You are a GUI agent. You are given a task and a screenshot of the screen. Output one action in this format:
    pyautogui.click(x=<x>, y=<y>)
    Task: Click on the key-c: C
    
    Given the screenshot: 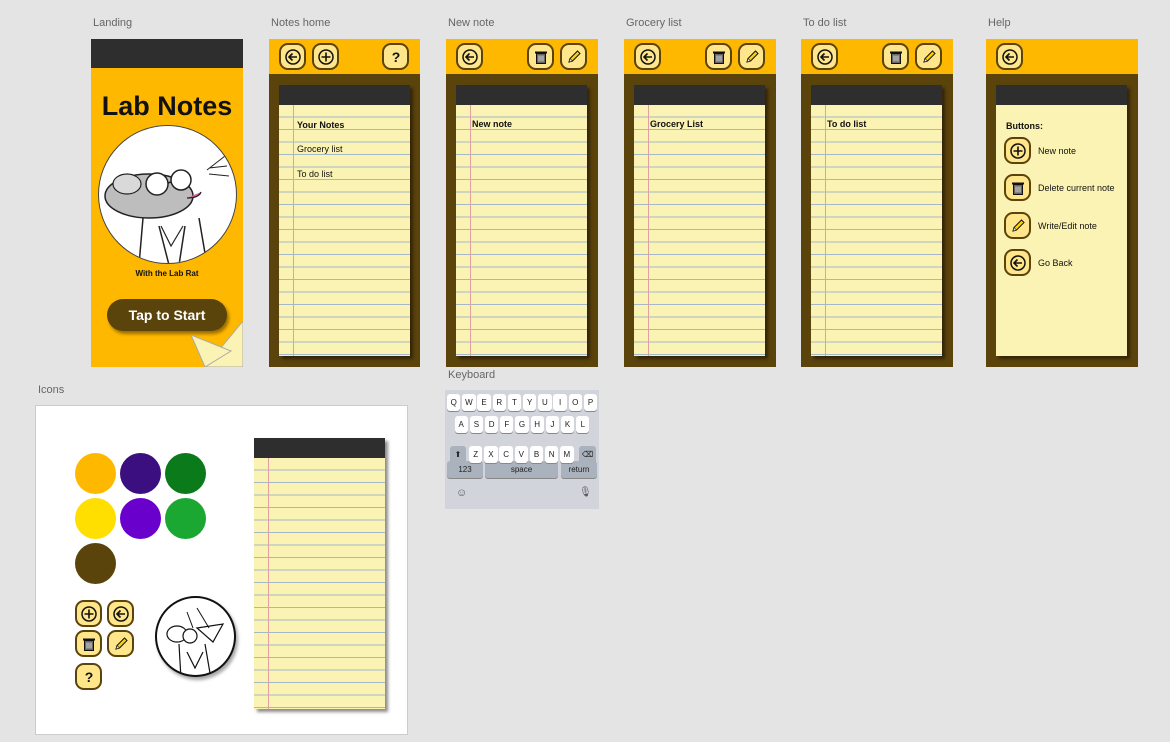 What is the action you would take?
    pyautogui.click(x=506, y=454)
    